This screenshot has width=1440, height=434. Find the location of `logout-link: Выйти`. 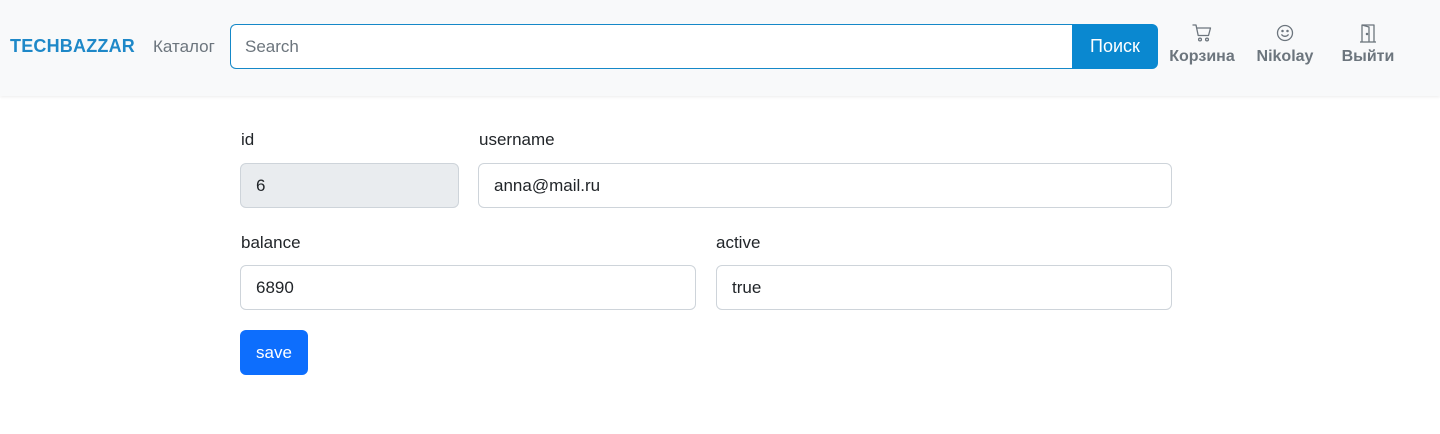

logout-link: Выйти is located at coordinates (1368, 44).